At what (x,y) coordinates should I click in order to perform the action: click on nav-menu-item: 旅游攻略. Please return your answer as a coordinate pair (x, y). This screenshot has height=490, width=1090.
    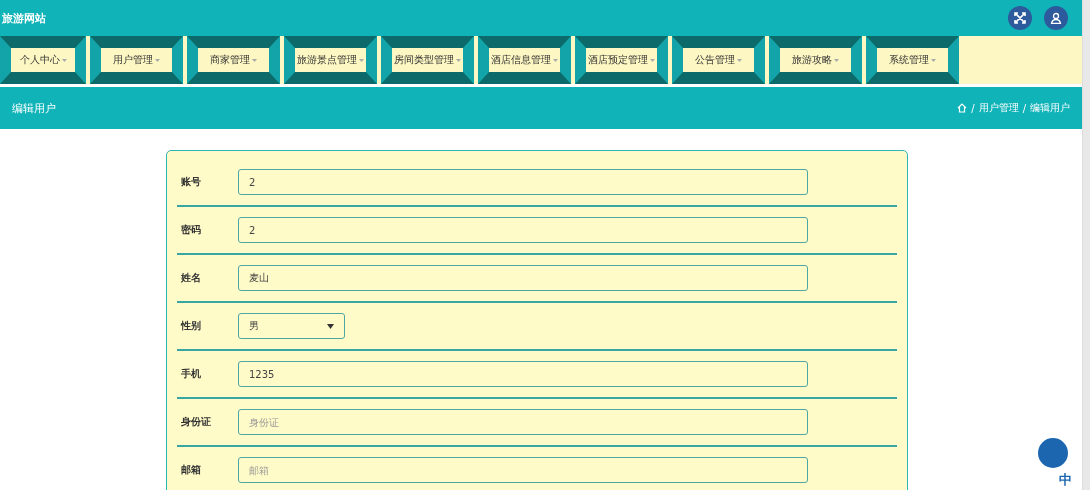
    Looking at the image, I should click on (815, 60).